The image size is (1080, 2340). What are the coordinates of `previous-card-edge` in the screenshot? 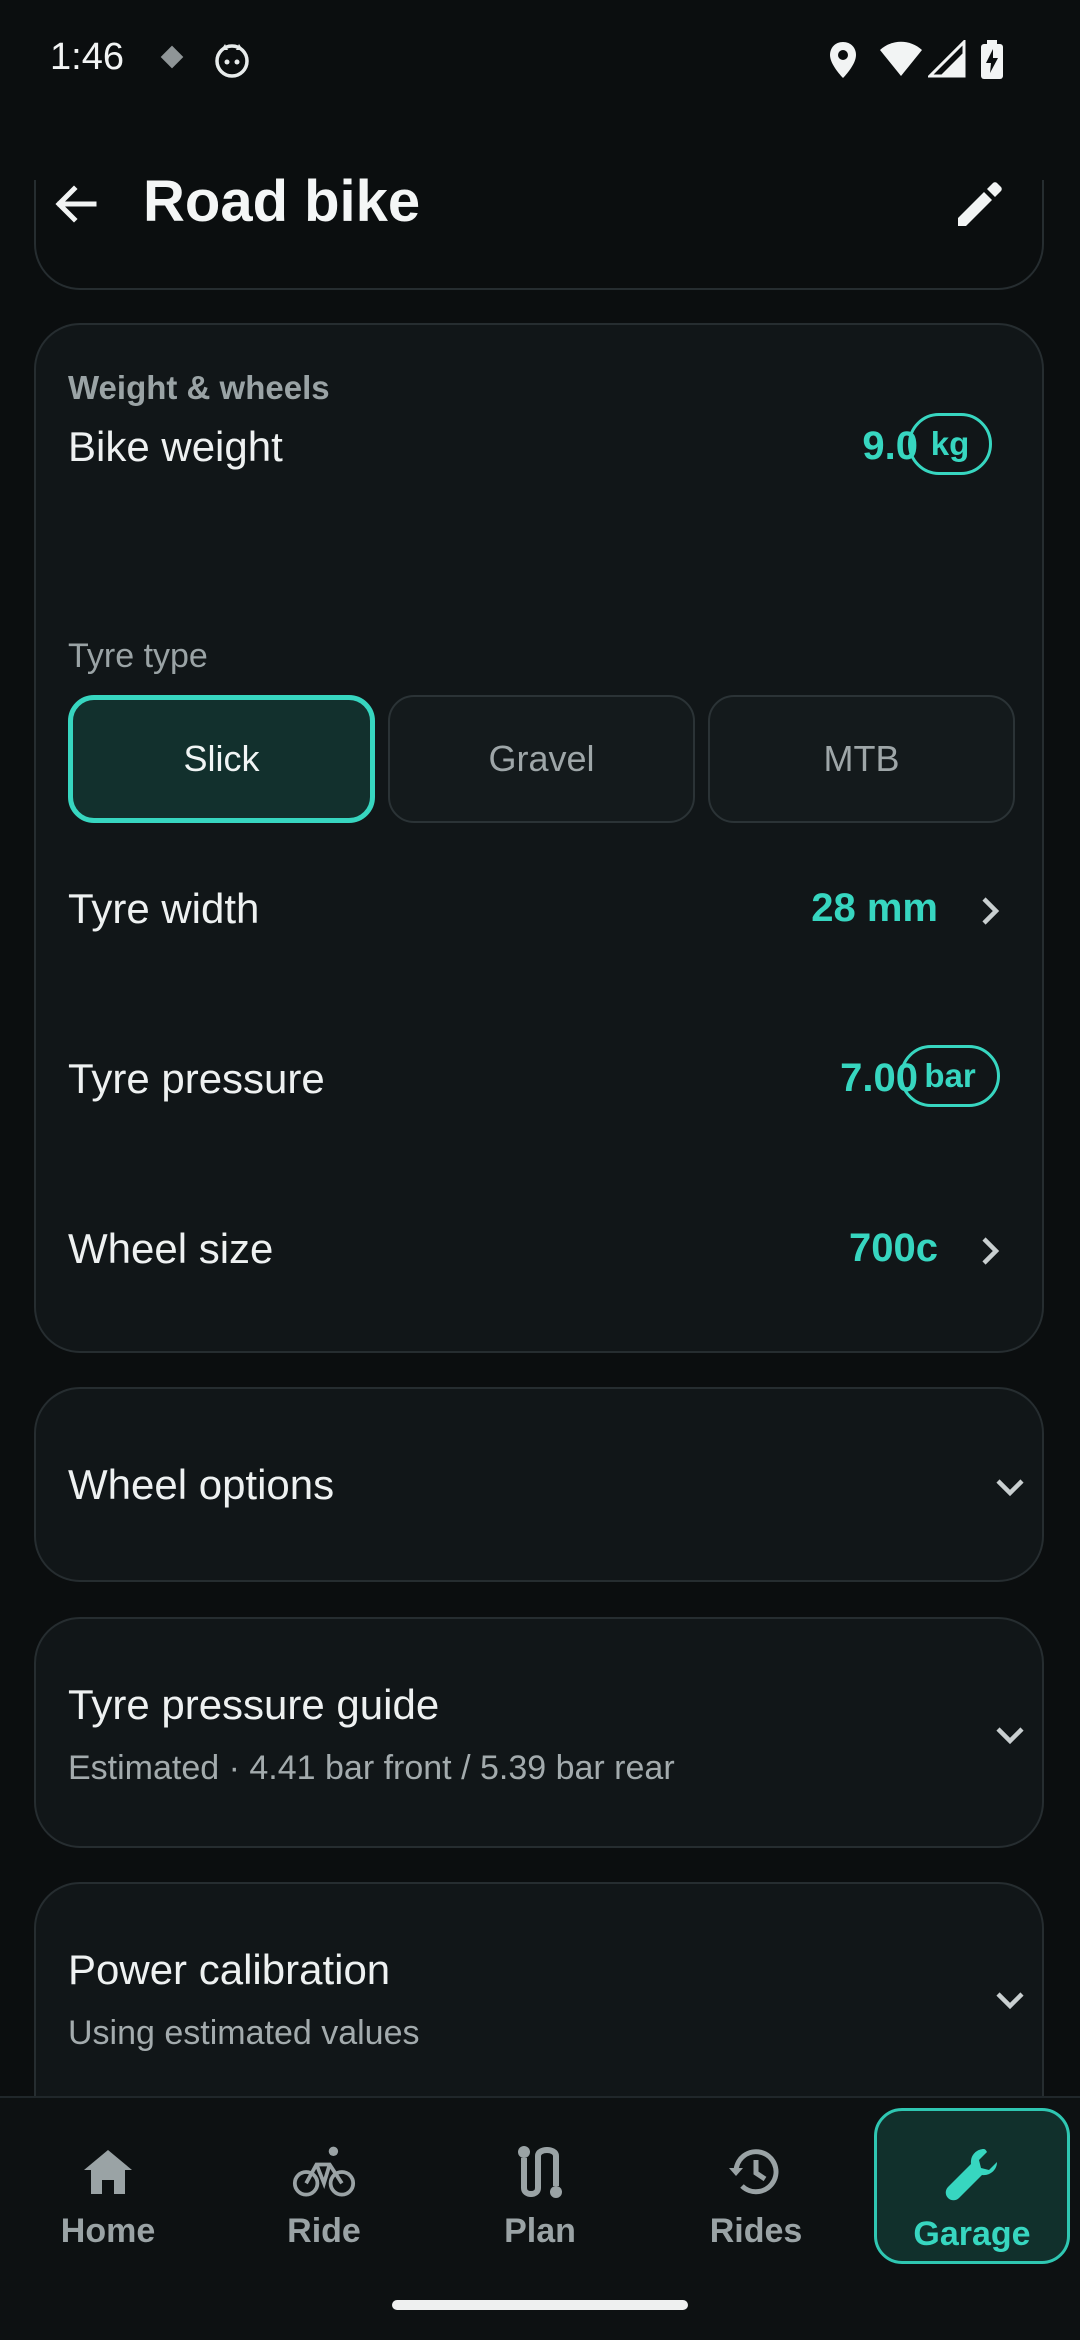 It's located at (539, 235).